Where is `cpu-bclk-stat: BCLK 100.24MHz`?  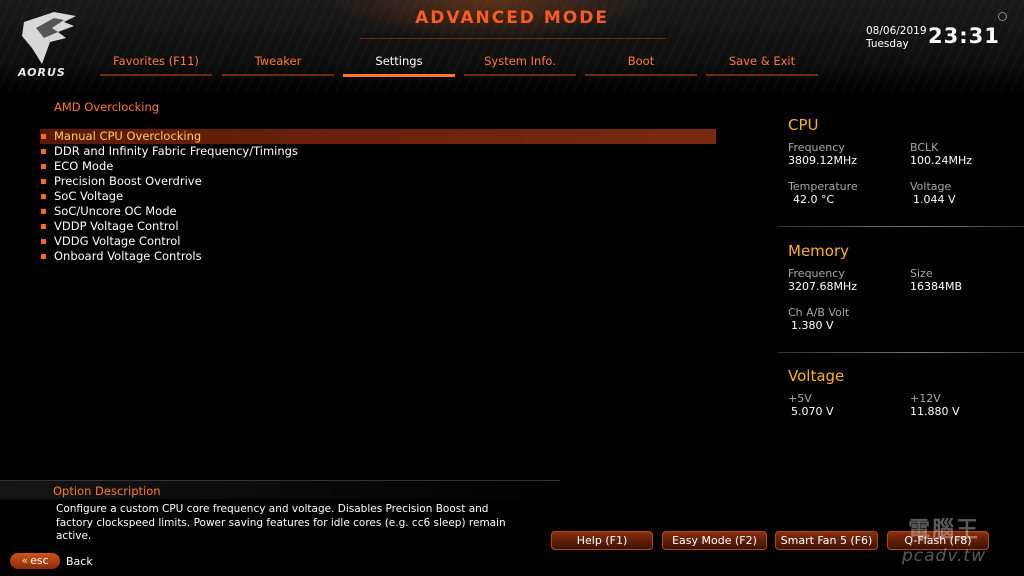 cpu-bclk-stat: BCLK 100.24MHz is located at coordinates (941, 154).